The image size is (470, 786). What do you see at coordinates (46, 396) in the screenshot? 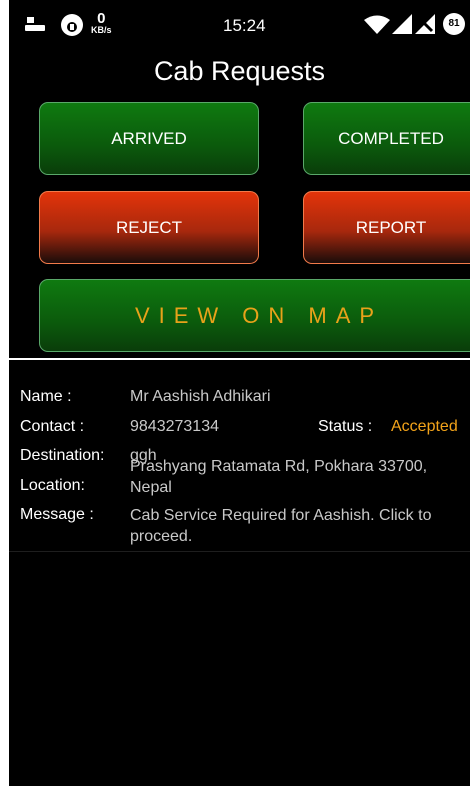
I see `name-label: Name :` at bounding box center [46, 396].